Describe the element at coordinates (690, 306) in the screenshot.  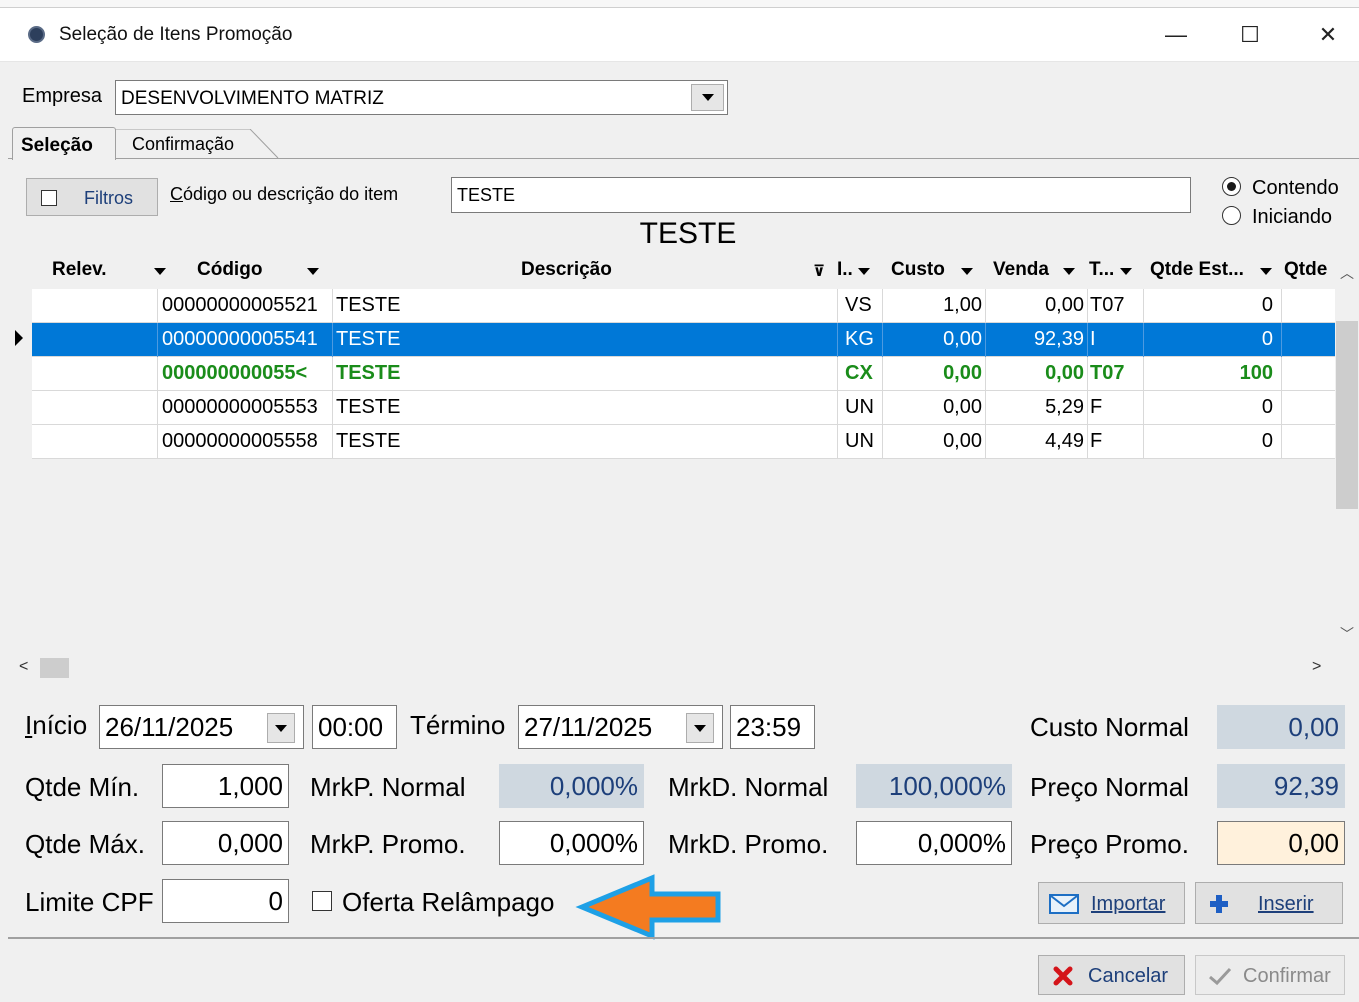
I see `table-row: 00000000005521 TESTE VS 1,00 0,00 T07 0` at that location.